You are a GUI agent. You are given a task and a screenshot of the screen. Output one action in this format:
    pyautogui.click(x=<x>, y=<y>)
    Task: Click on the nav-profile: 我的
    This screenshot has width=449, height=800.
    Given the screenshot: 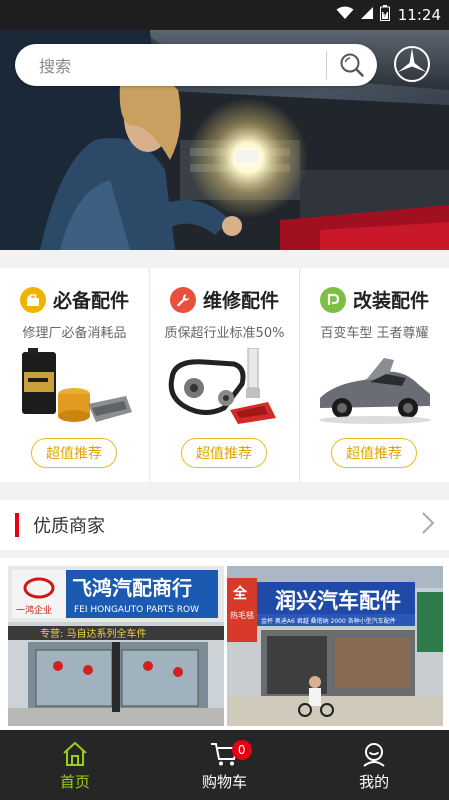 What is the action you would take?
    pyautogui.click(x=374, y=765)
    